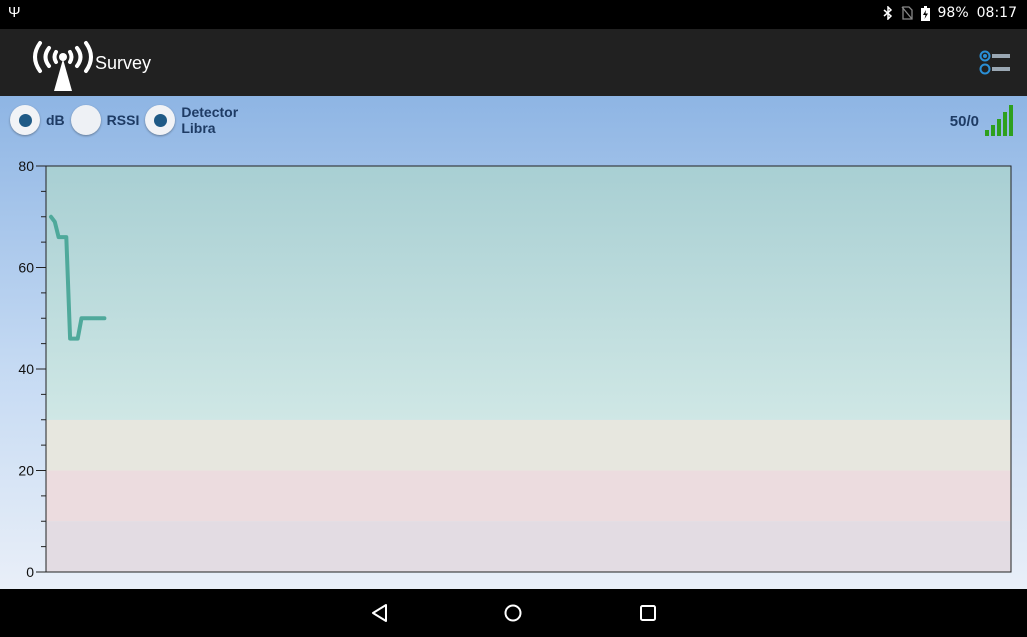 Image resolution: width=1027 pixels, height=637 pixels. What do you see at coordinates (123, 63) in the screenshot?
I see `app-title: Survey` at bounding box center [123, 63].